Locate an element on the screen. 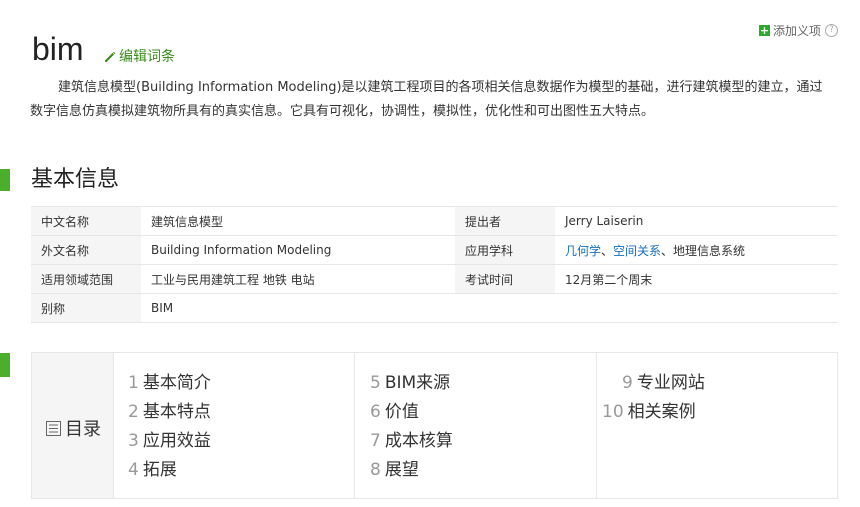 The width and height of the screenshot is (860, 507). info-label: 适用领域范围 is located at coordinates (86, 279).